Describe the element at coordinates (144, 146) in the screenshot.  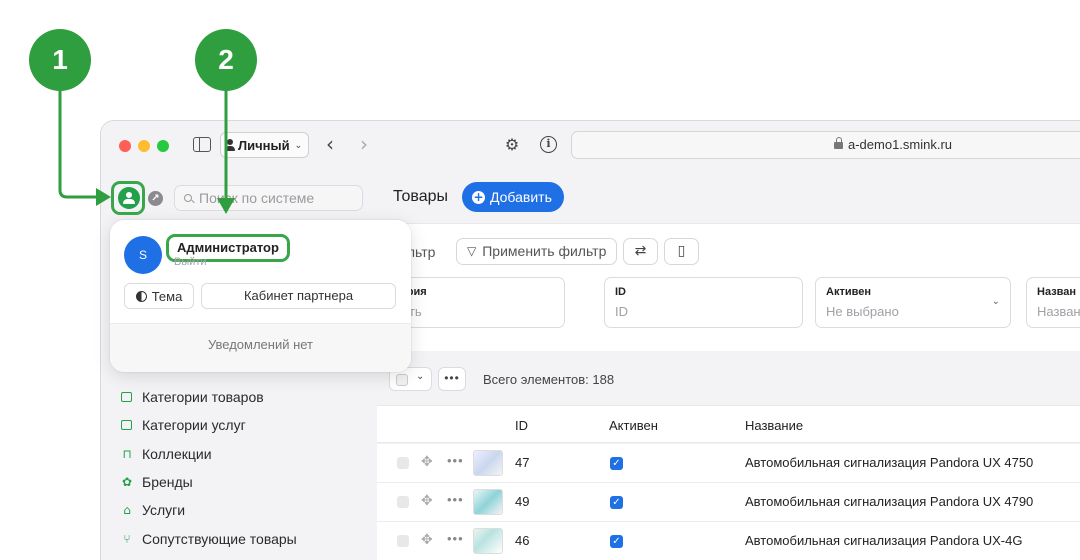
I see `minimize-window-button` at that location.